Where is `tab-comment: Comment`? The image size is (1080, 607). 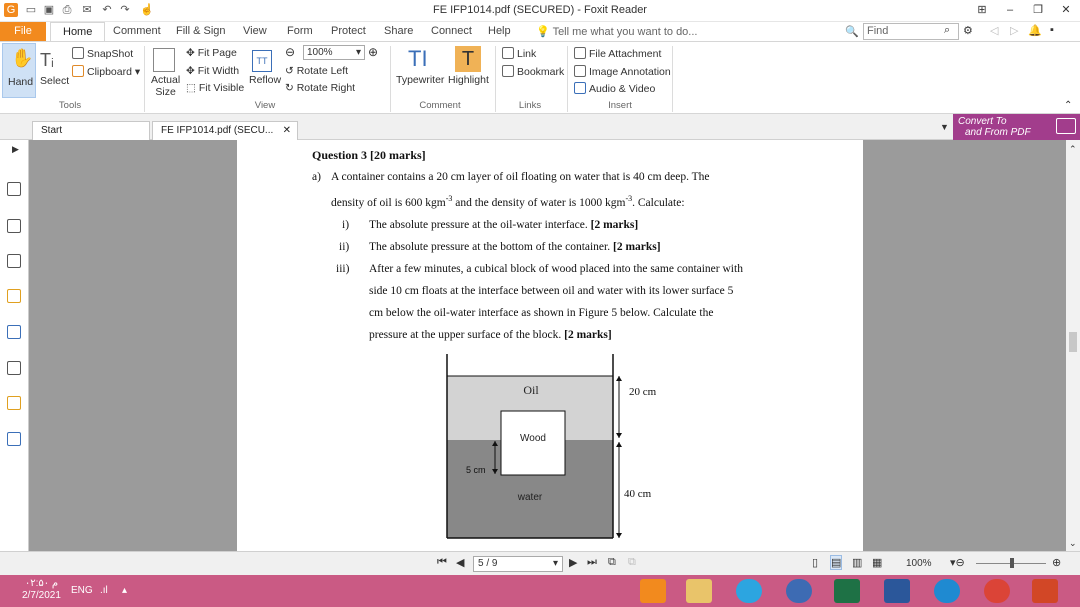
tab-comment: Comment is located at coordinates (137, 31).